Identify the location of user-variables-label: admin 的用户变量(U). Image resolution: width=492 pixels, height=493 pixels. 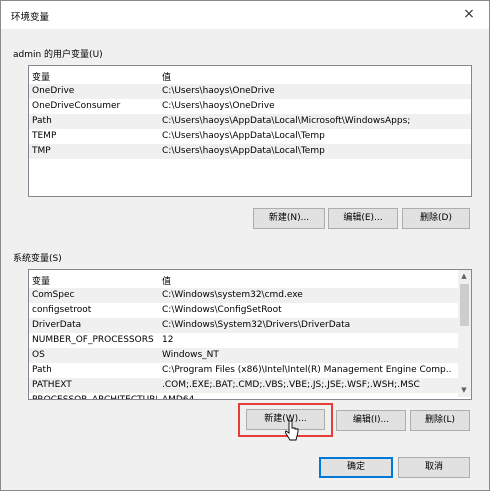
(58, 55).